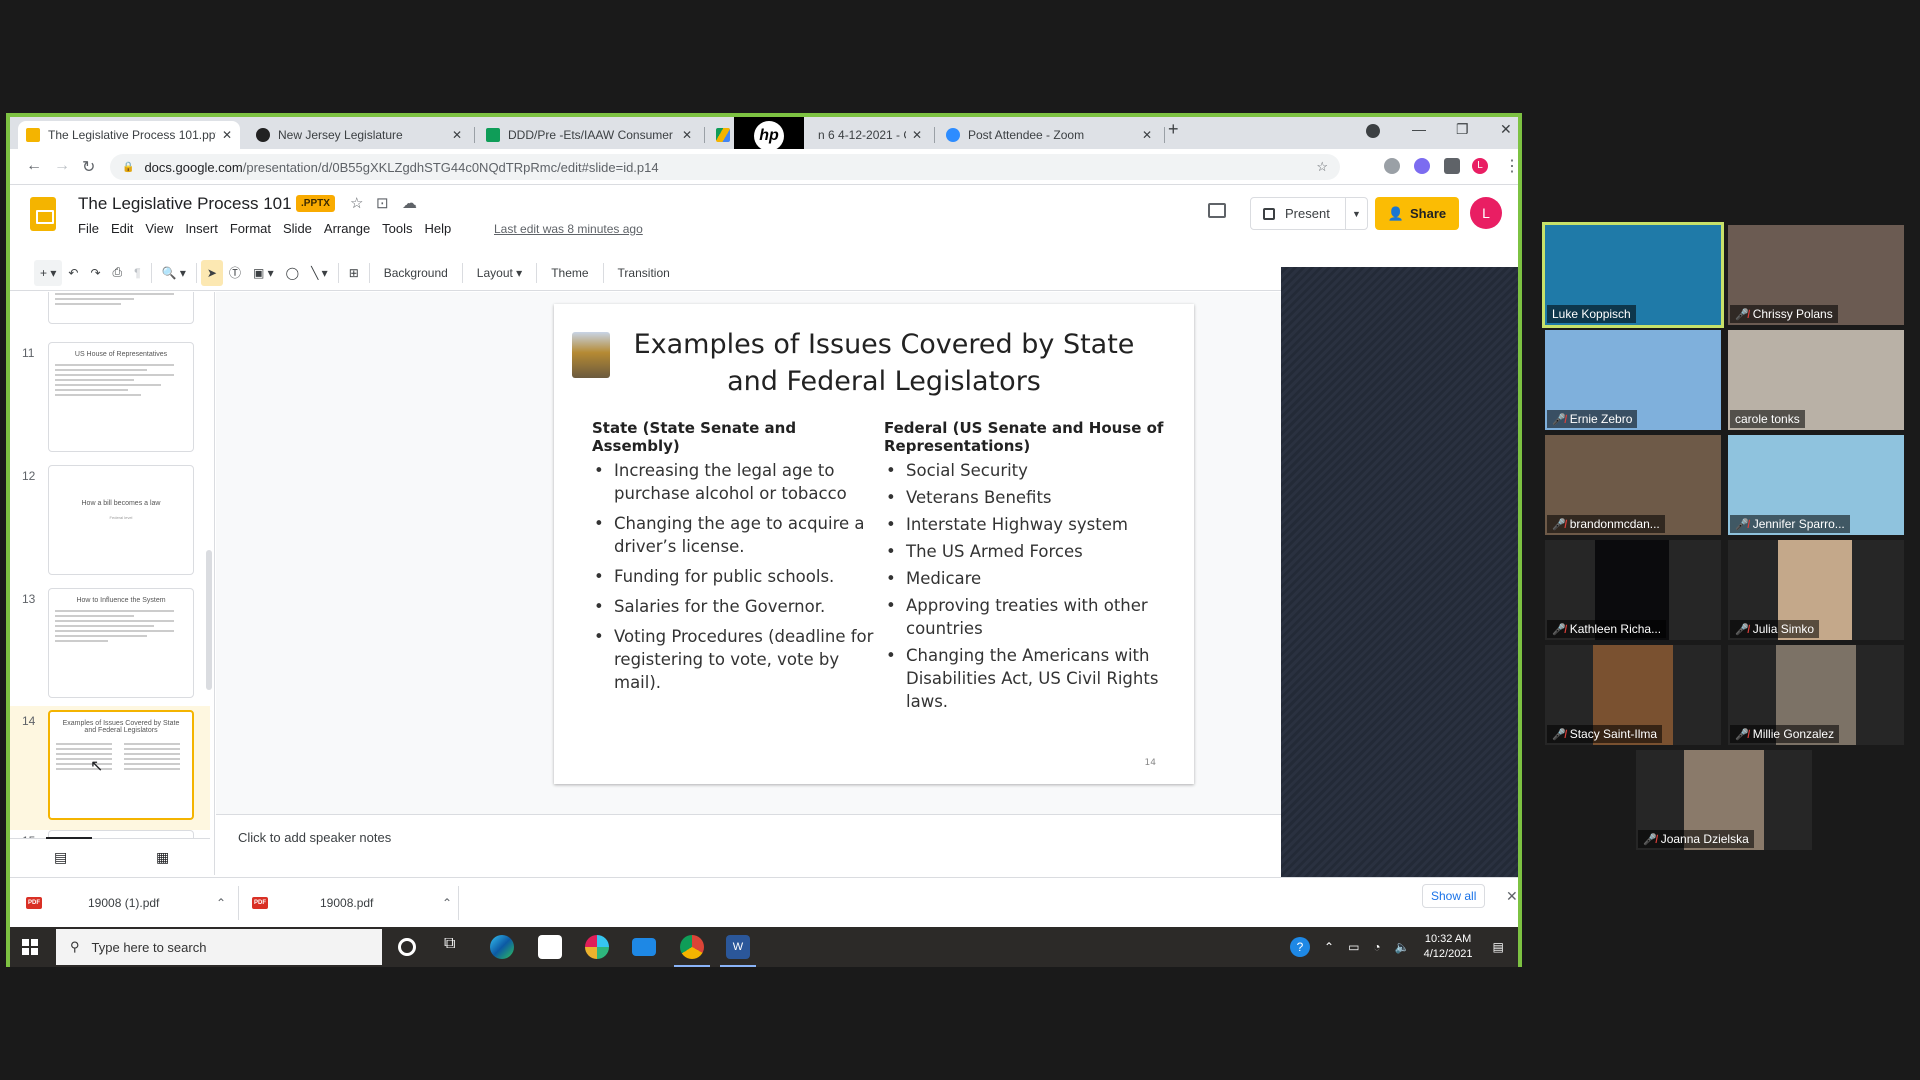 Image resolution: width=1920 pixels, height=1080 pixels. Describe the element at coordinates (1353, 947) in the screenshot. I see `battery-icon: ▭` at that location.